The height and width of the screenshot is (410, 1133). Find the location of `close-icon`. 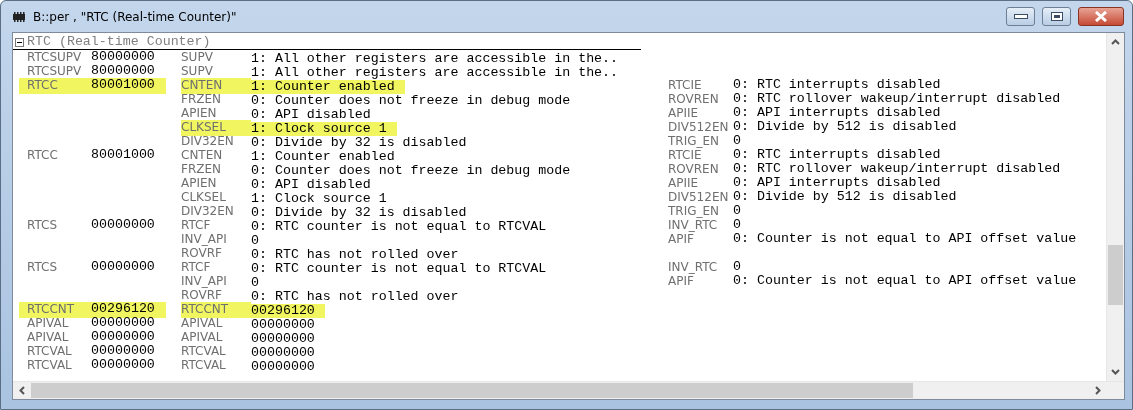

close-icon is located at coordinates (1101, 16).